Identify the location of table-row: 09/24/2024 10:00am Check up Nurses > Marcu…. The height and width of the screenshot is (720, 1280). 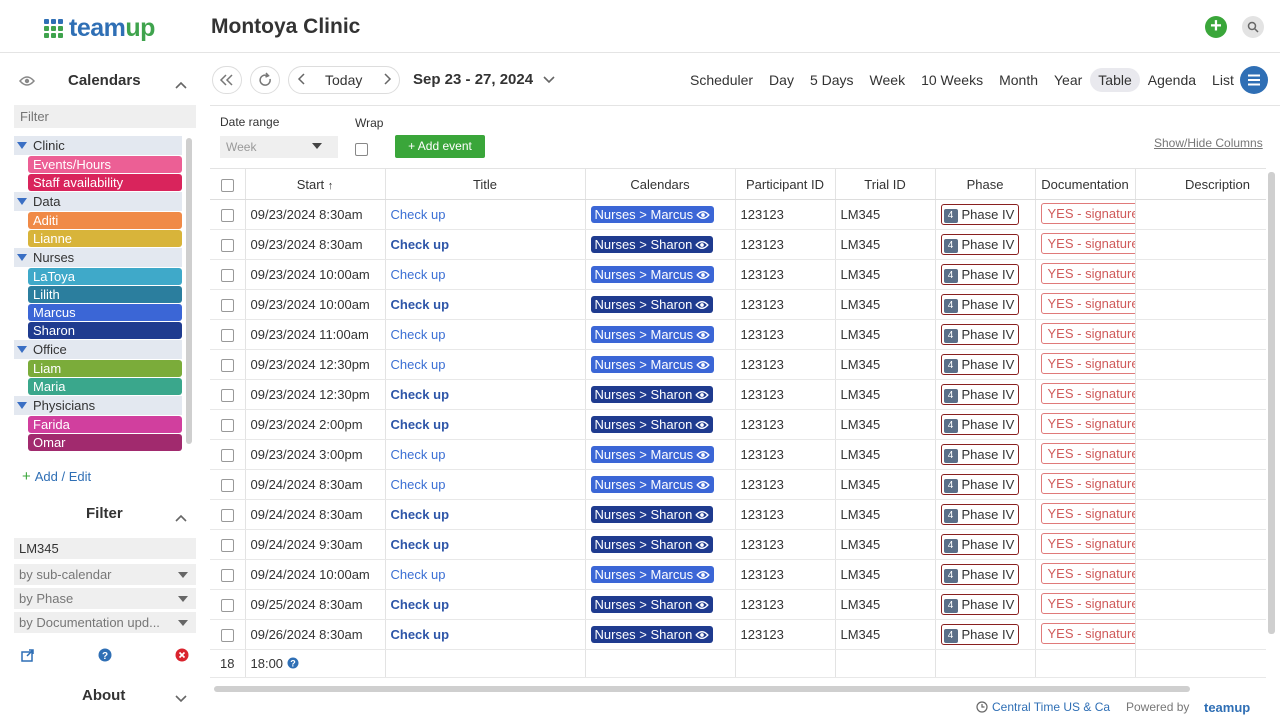
(738, 574).